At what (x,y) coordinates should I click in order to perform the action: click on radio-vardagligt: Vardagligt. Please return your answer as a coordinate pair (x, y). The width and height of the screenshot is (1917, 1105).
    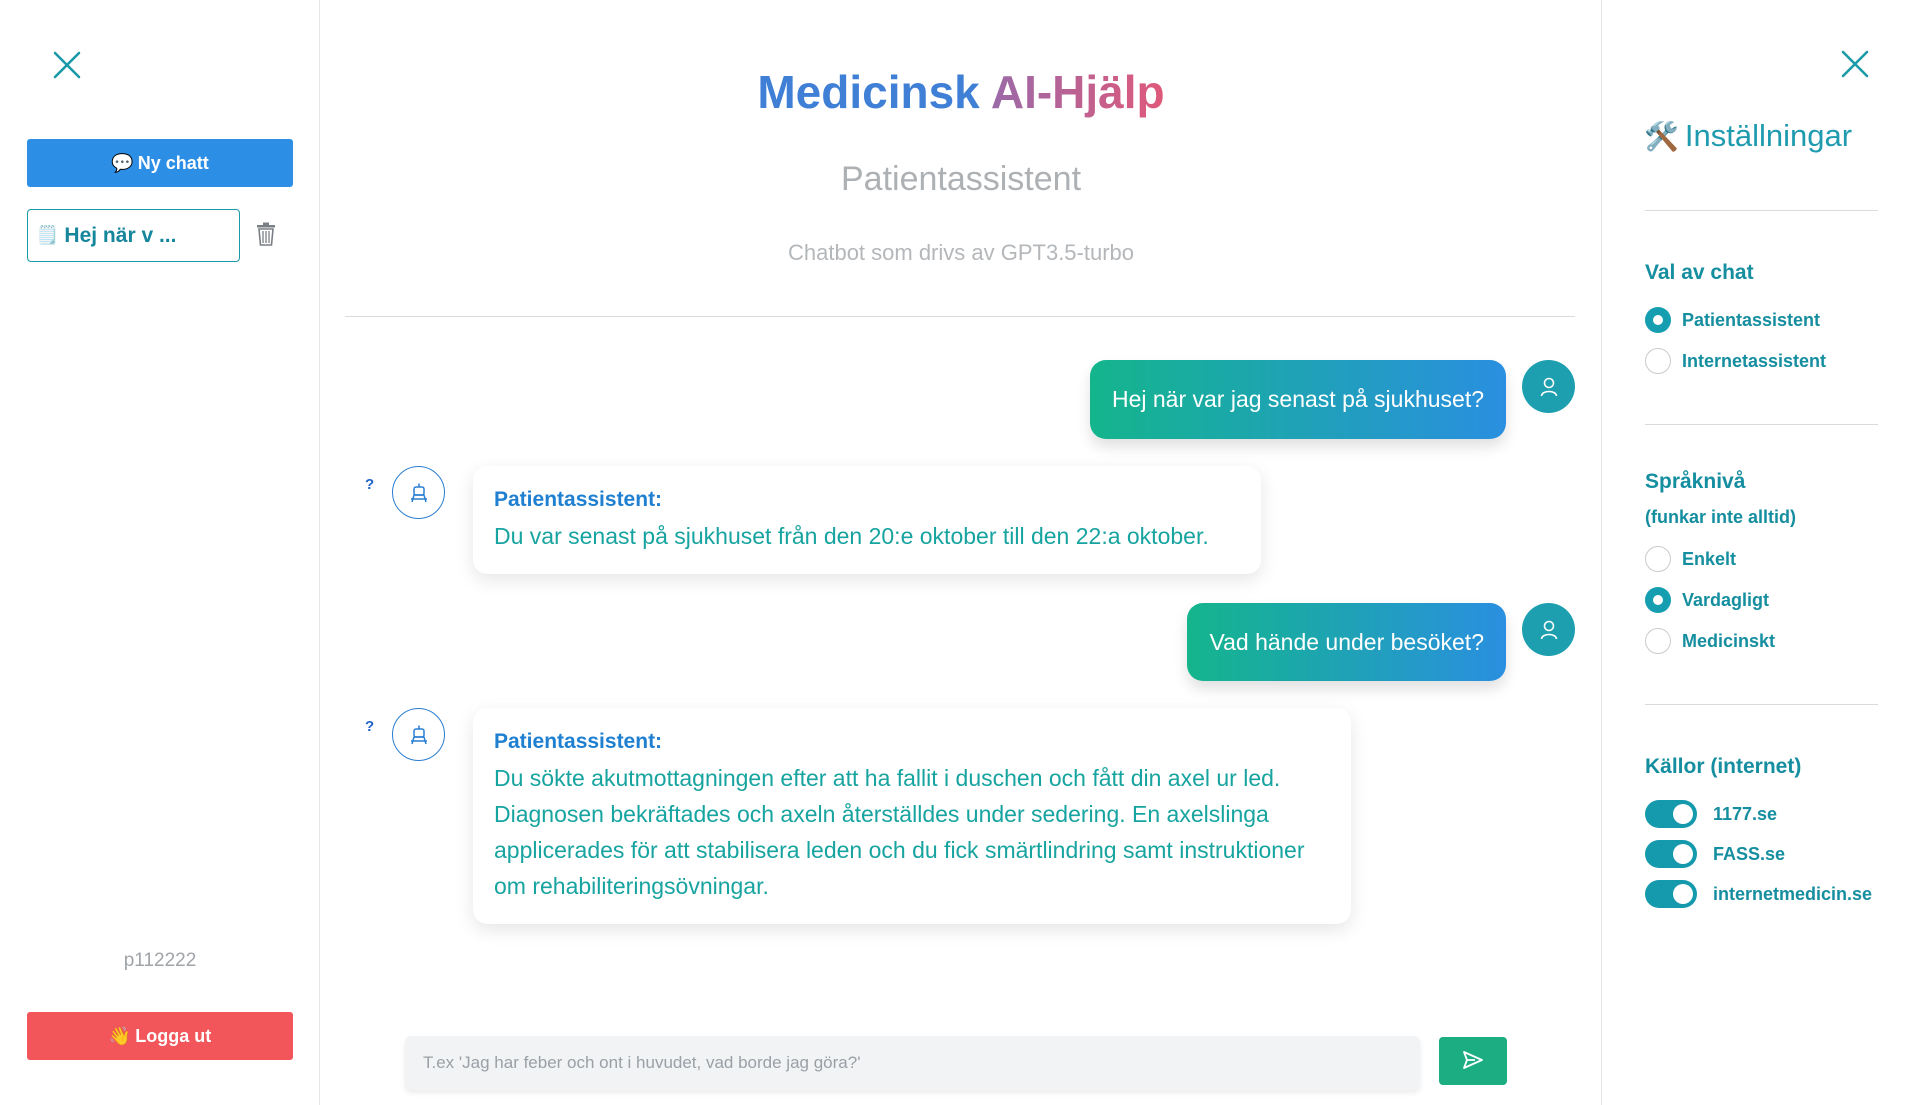
    Looking at the image, I should click on (1707, 600).